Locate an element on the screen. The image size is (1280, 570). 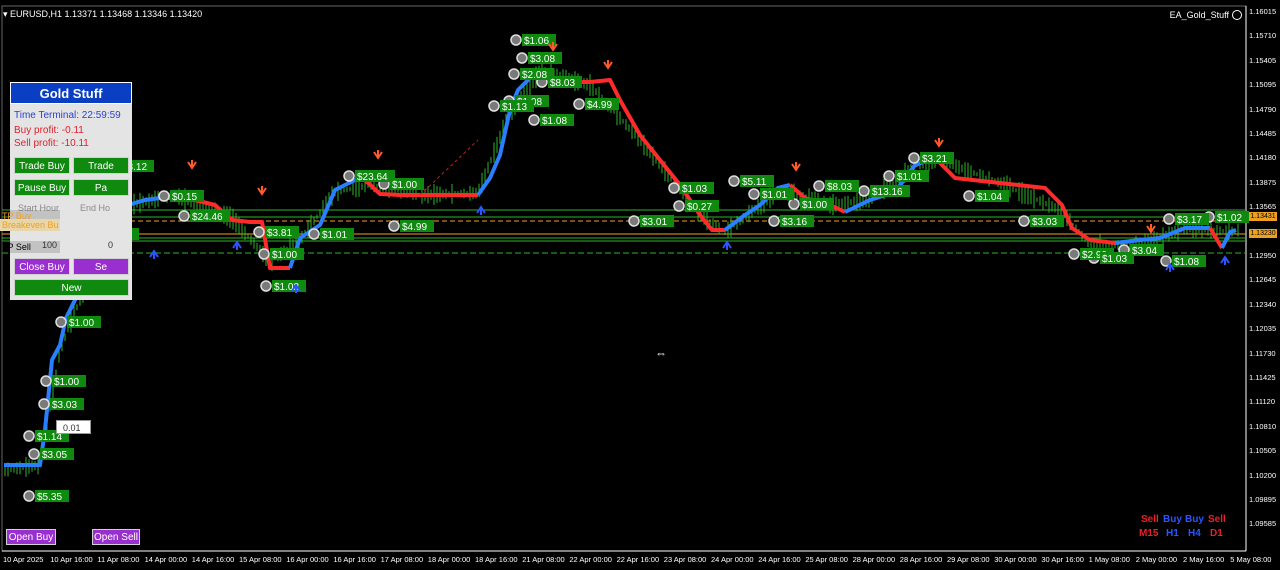
time-tick-label: 28 Apr 16:00 is located at coordinates (921, 559).